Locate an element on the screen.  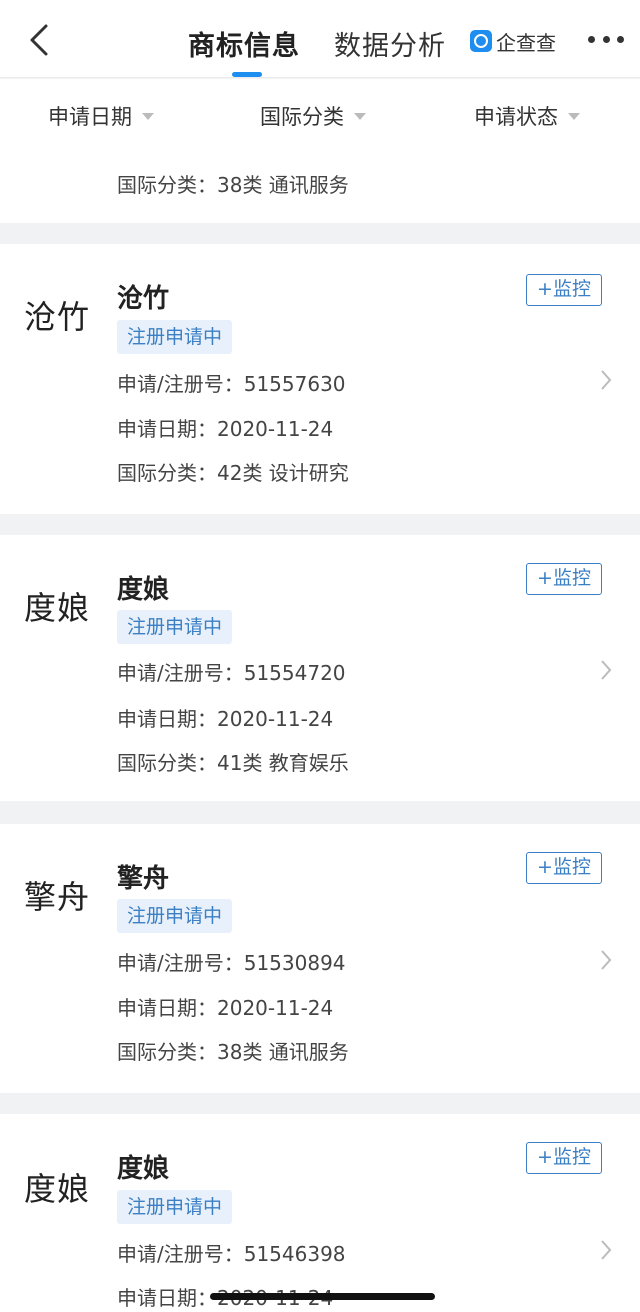
filter-label: 国际分类 is located at coordinates (302, 117).